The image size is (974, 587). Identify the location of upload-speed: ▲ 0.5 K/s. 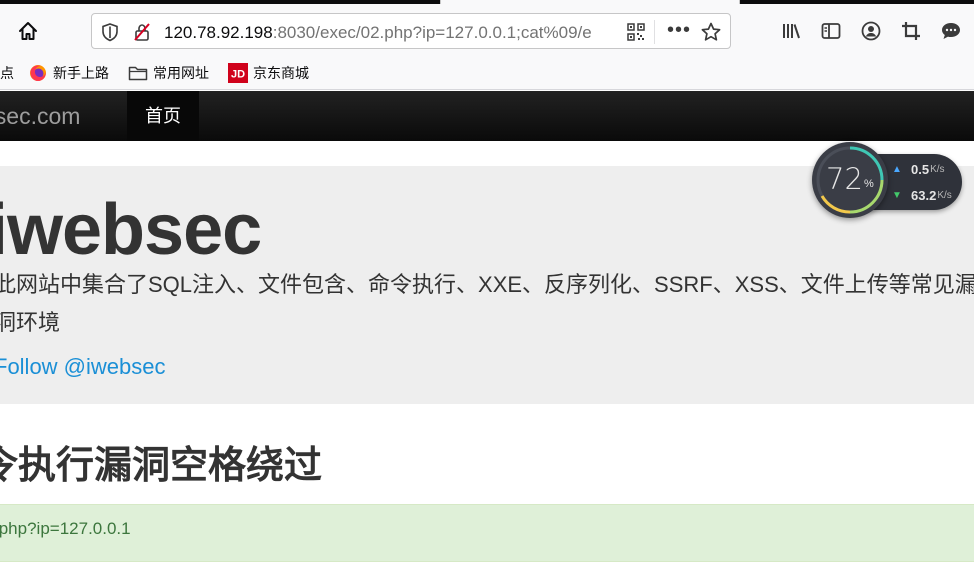
(918, 169).